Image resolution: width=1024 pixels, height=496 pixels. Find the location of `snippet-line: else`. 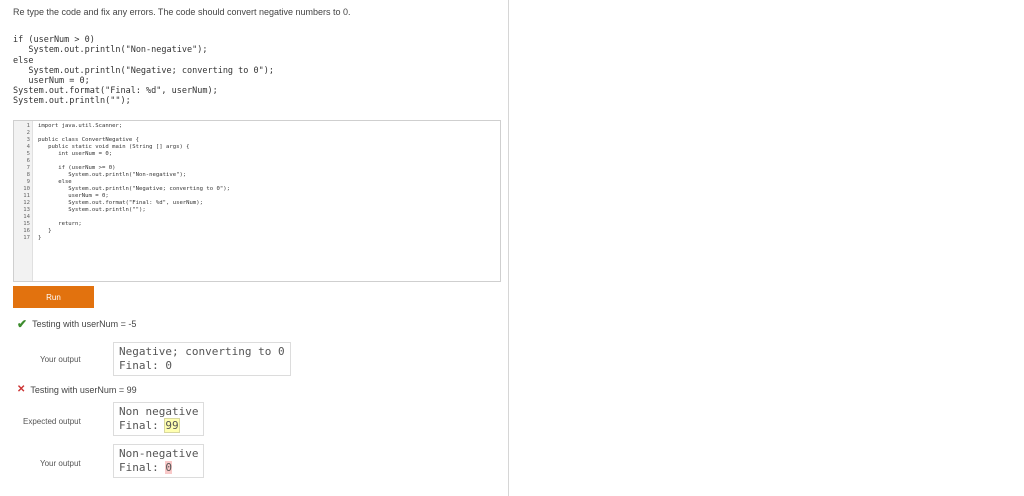

snippet-line: else is located at coordinates (23, 60).